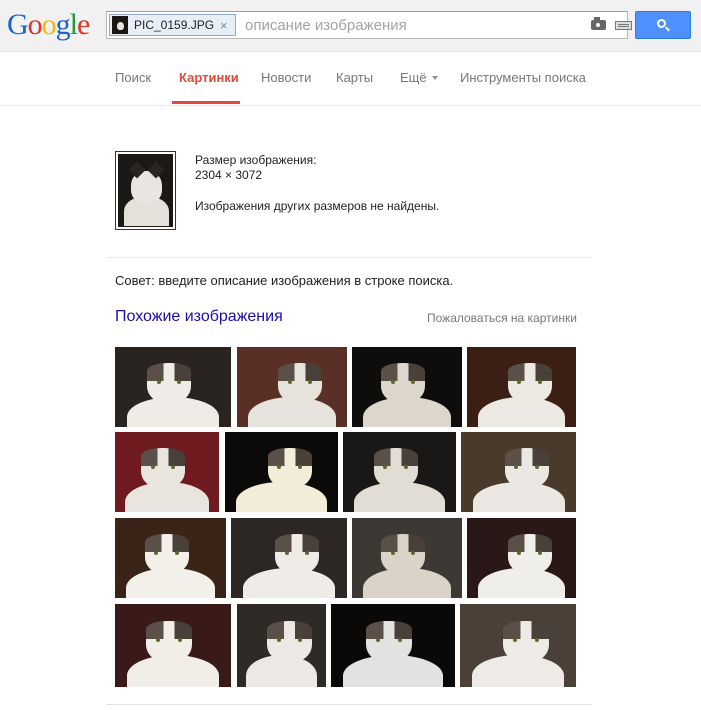  I want to click on chevron-down-icon, so click(434, 78).